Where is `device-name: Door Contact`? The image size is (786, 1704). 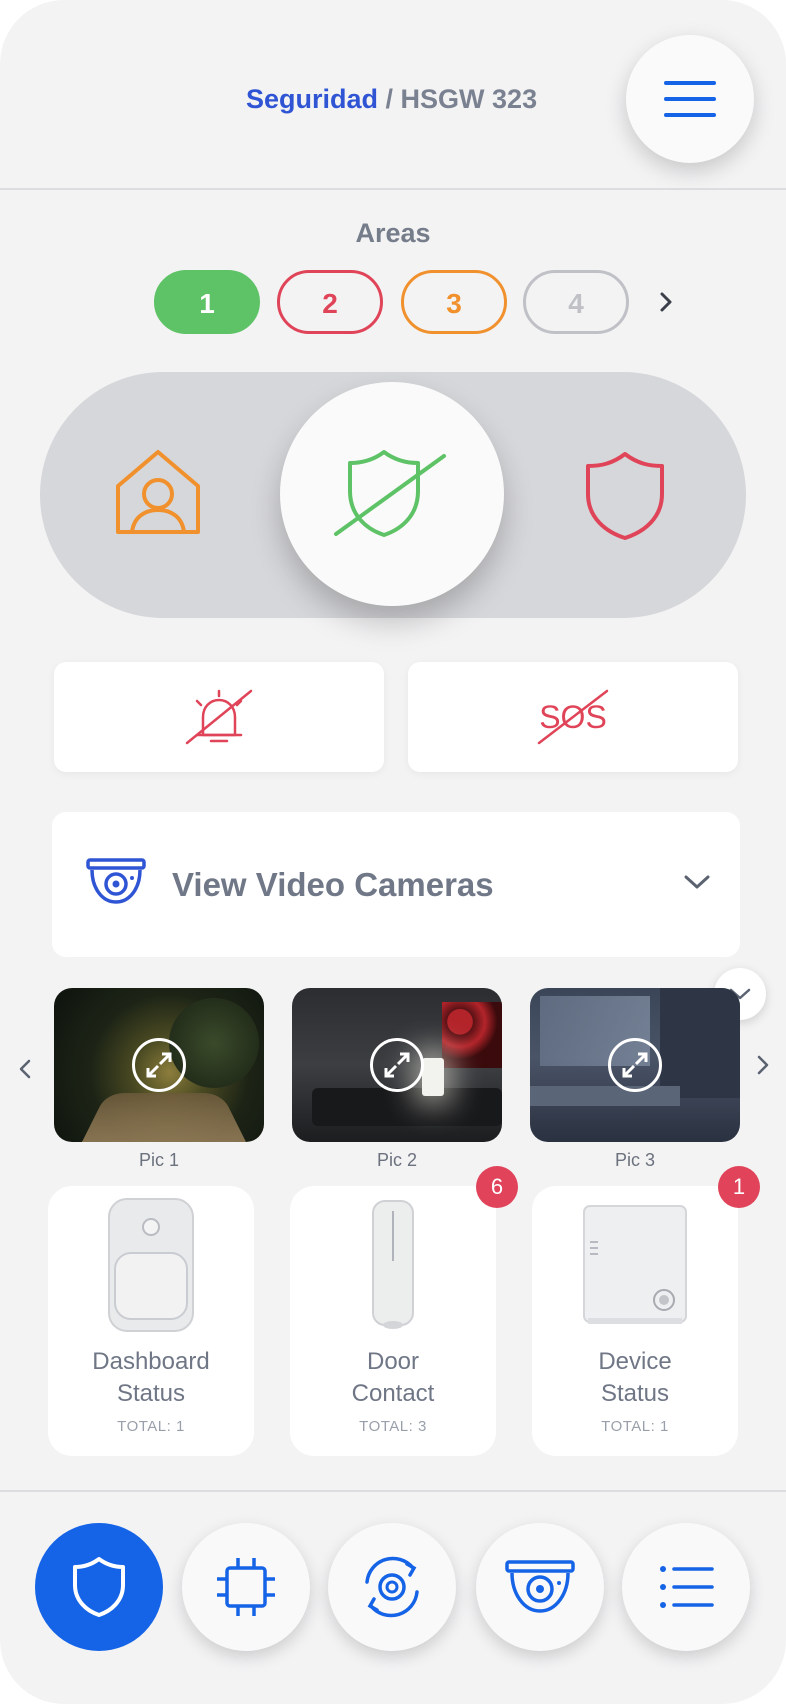 device-name: Door Contact is located at coordinates (393, 1377).